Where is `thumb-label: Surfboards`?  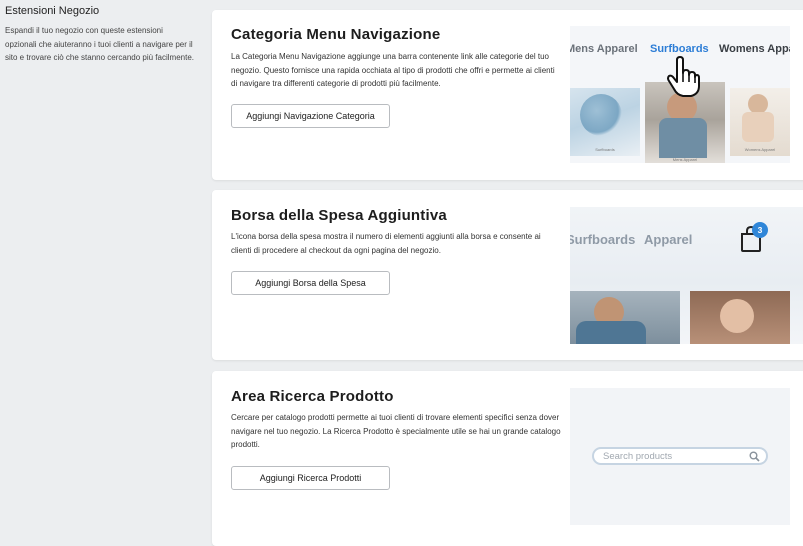
thumb-label: Surfboards is located at coordinates (605, 149).